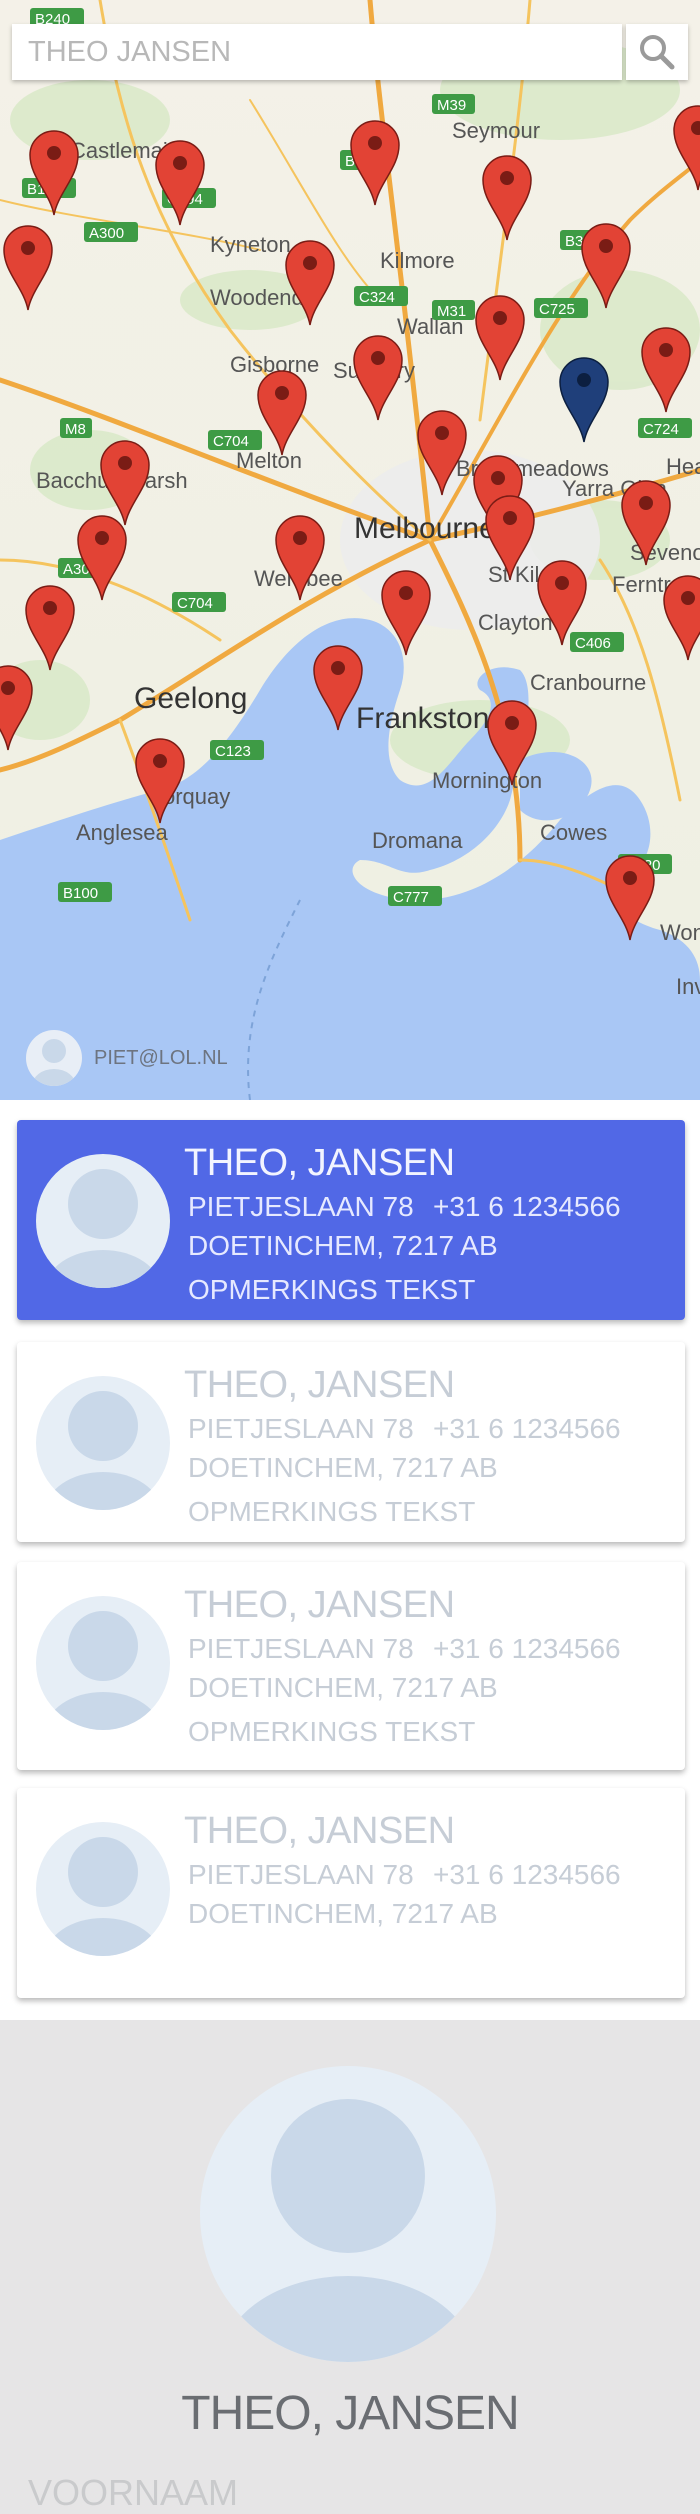 Image resolution: width=700 pixels, height=2514 pixels. I want to click on svg-text: Cranbourne, so click(588, 682).